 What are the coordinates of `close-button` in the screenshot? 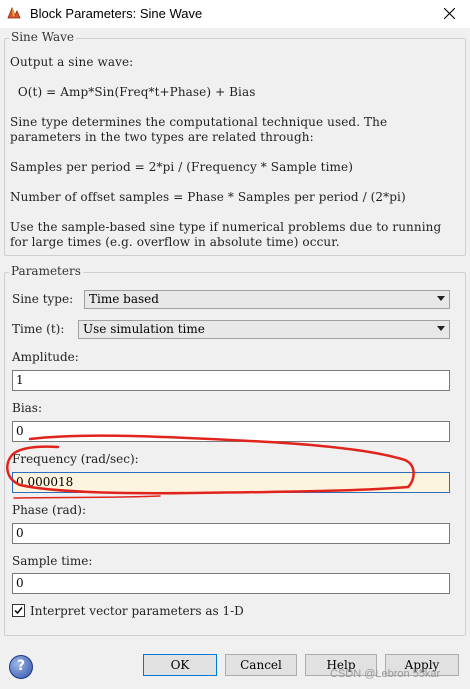 It's located at (450, 14).